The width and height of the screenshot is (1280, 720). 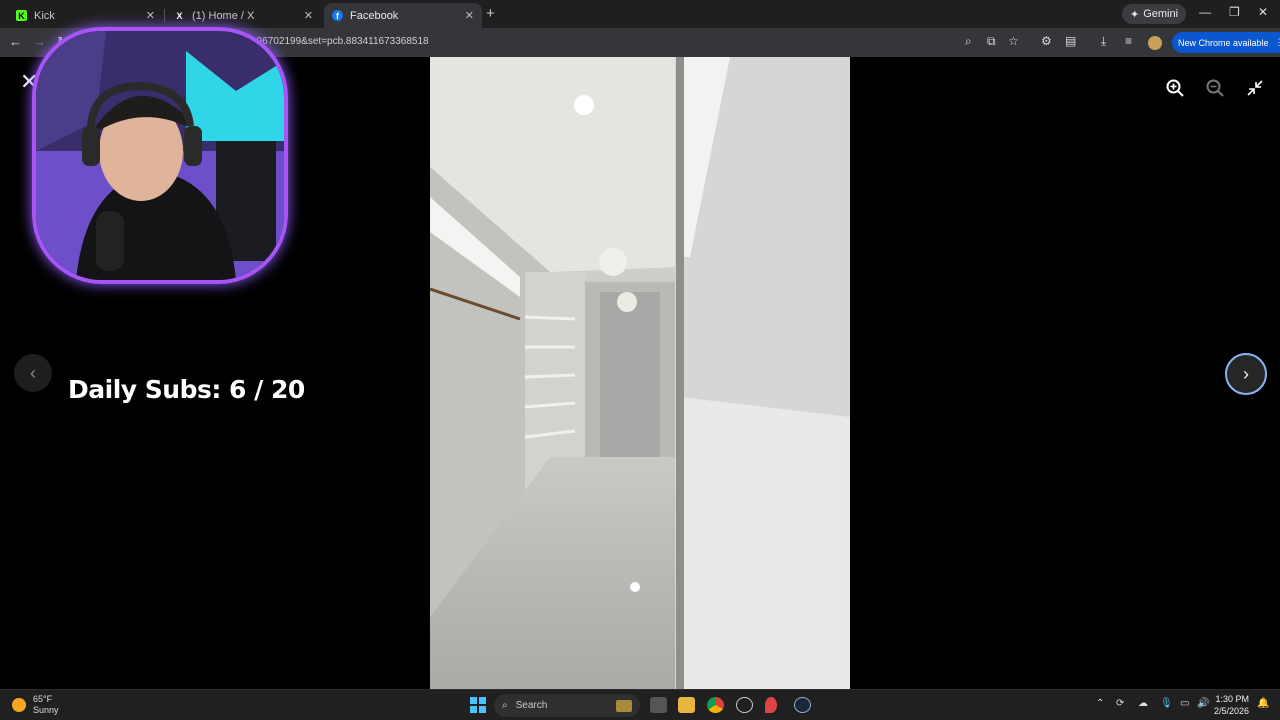 I want to click on minimize-icon: —, so click(x=1205, y=12).